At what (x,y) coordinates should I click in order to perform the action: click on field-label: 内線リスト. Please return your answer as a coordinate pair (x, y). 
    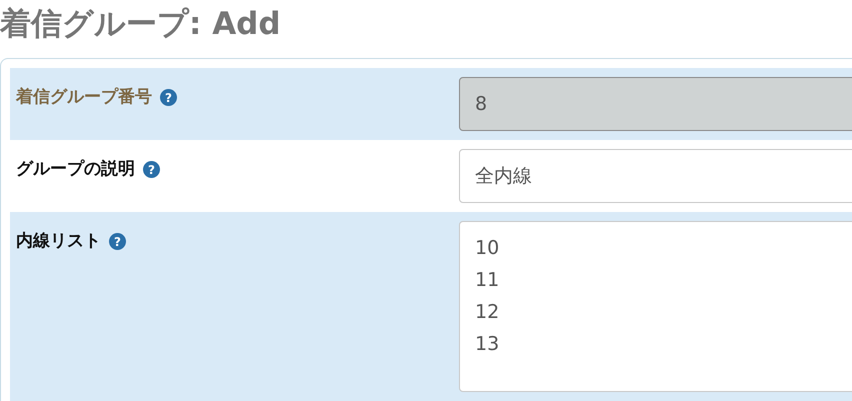
    Looking at the image, I should click on (58, 241).